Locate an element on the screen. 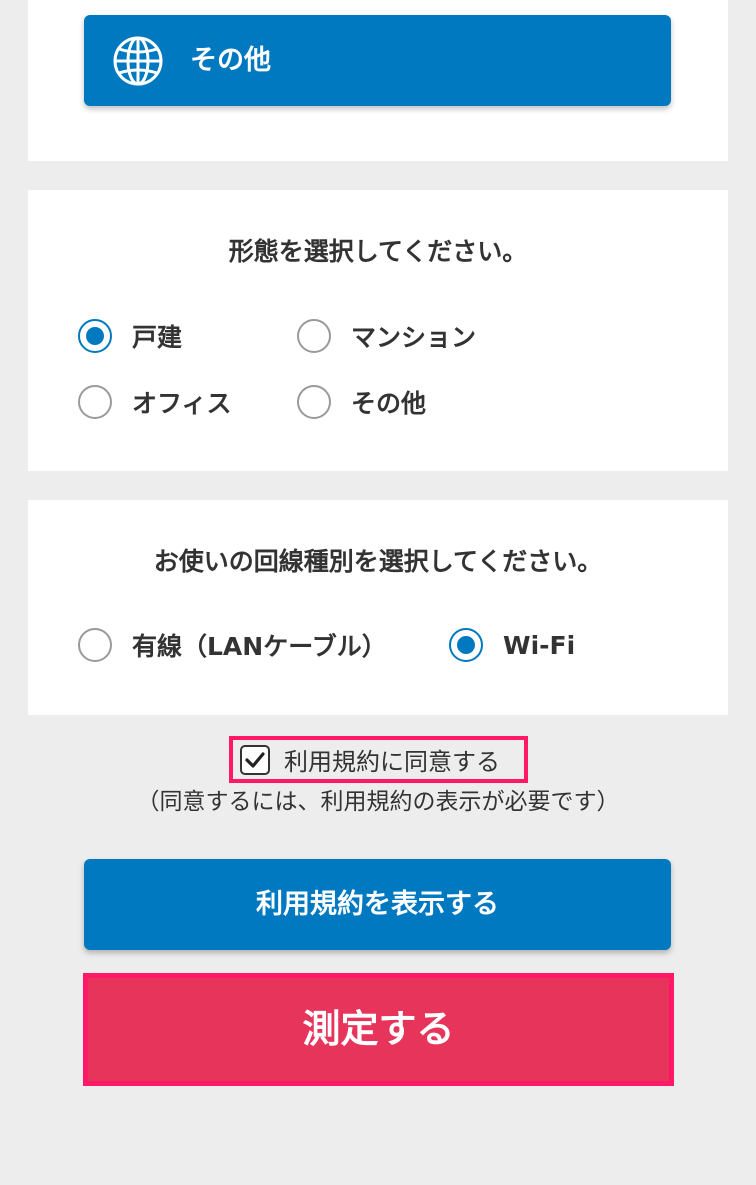 The image size is (756, 1185). radio-label: Wi-Fi is located at coordinates (539, 645).